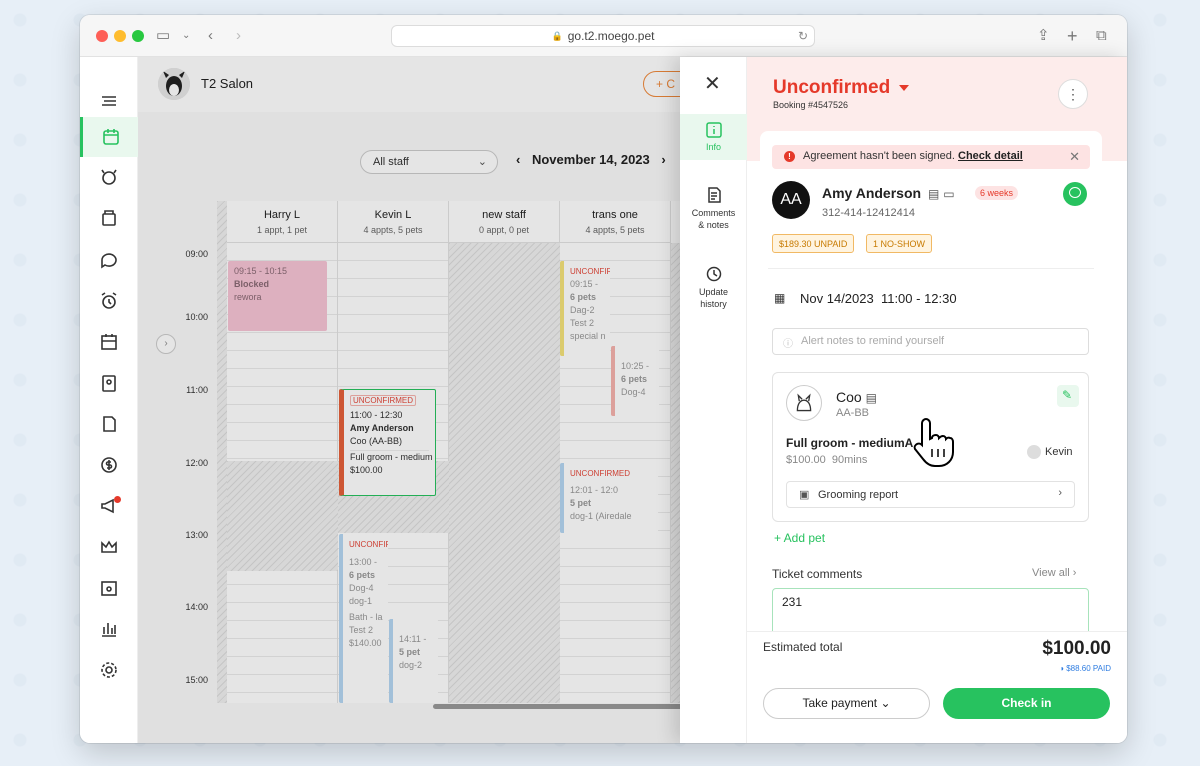 The width and height of the screenshot is (1200, 766). What do you see at coordinates (109, 506) in the screenshot?
I see `megaphone-nav-icon` at bounding box center [109, 506].